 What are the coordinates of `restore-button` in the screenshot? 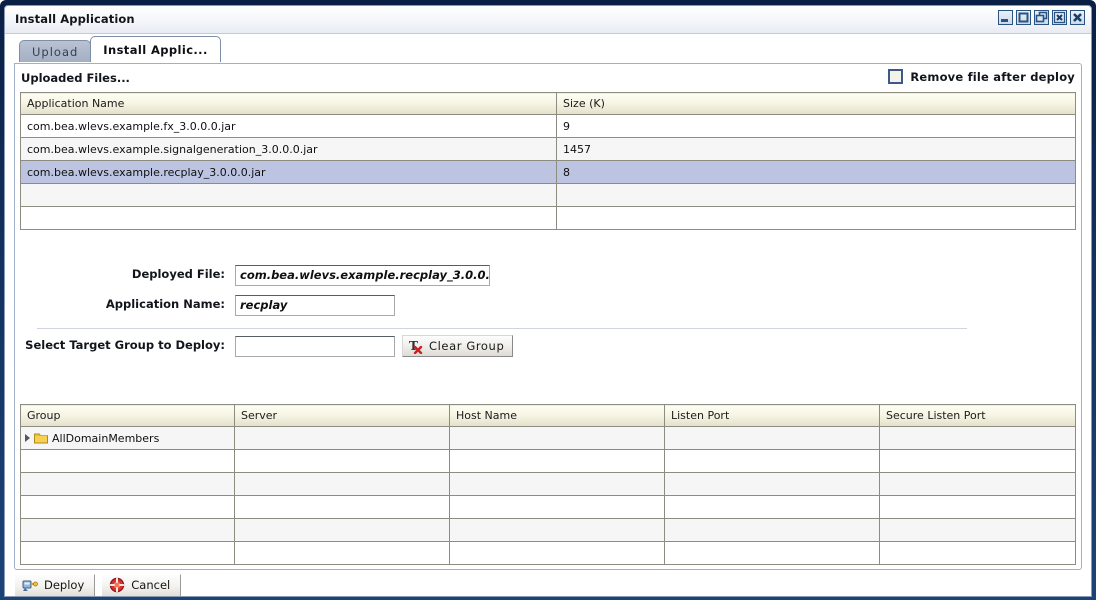 It's located at (1041, 17).